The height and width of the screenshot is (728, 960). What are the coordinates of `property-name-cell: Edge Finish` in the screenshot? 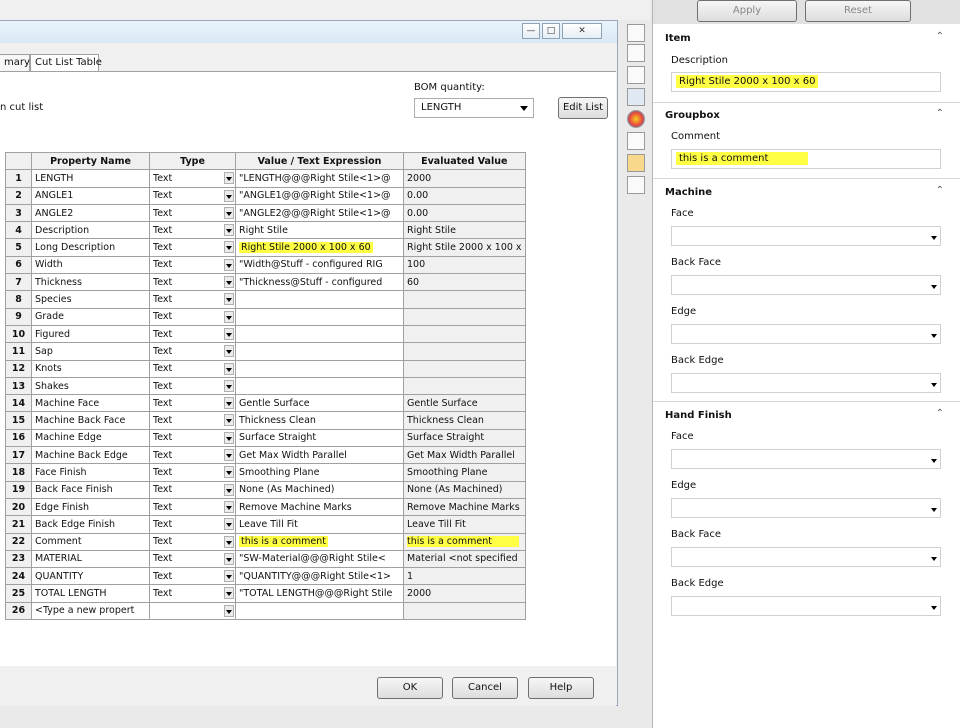 It's located at (90, 507).